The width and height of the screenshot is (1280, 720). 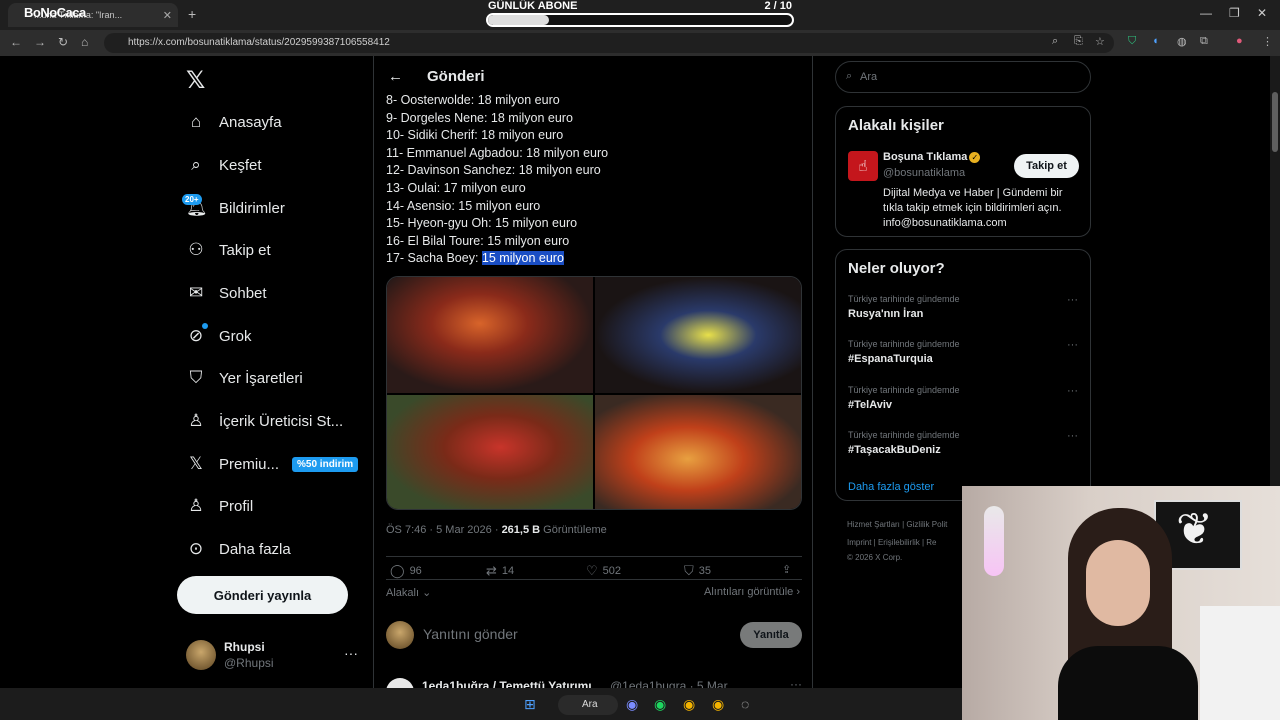 I want to click on post-button: Gönderi yayınla, so click(x=262, y=595).